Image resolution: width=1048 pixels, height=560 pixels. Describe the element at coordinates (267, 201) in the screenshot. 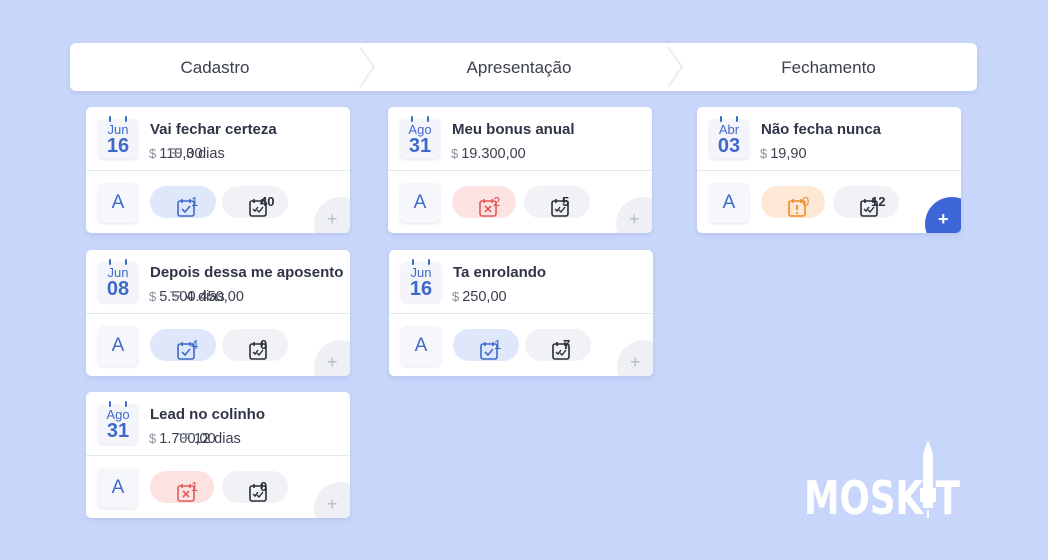

I see `tasks-done-count: 40` at that location.